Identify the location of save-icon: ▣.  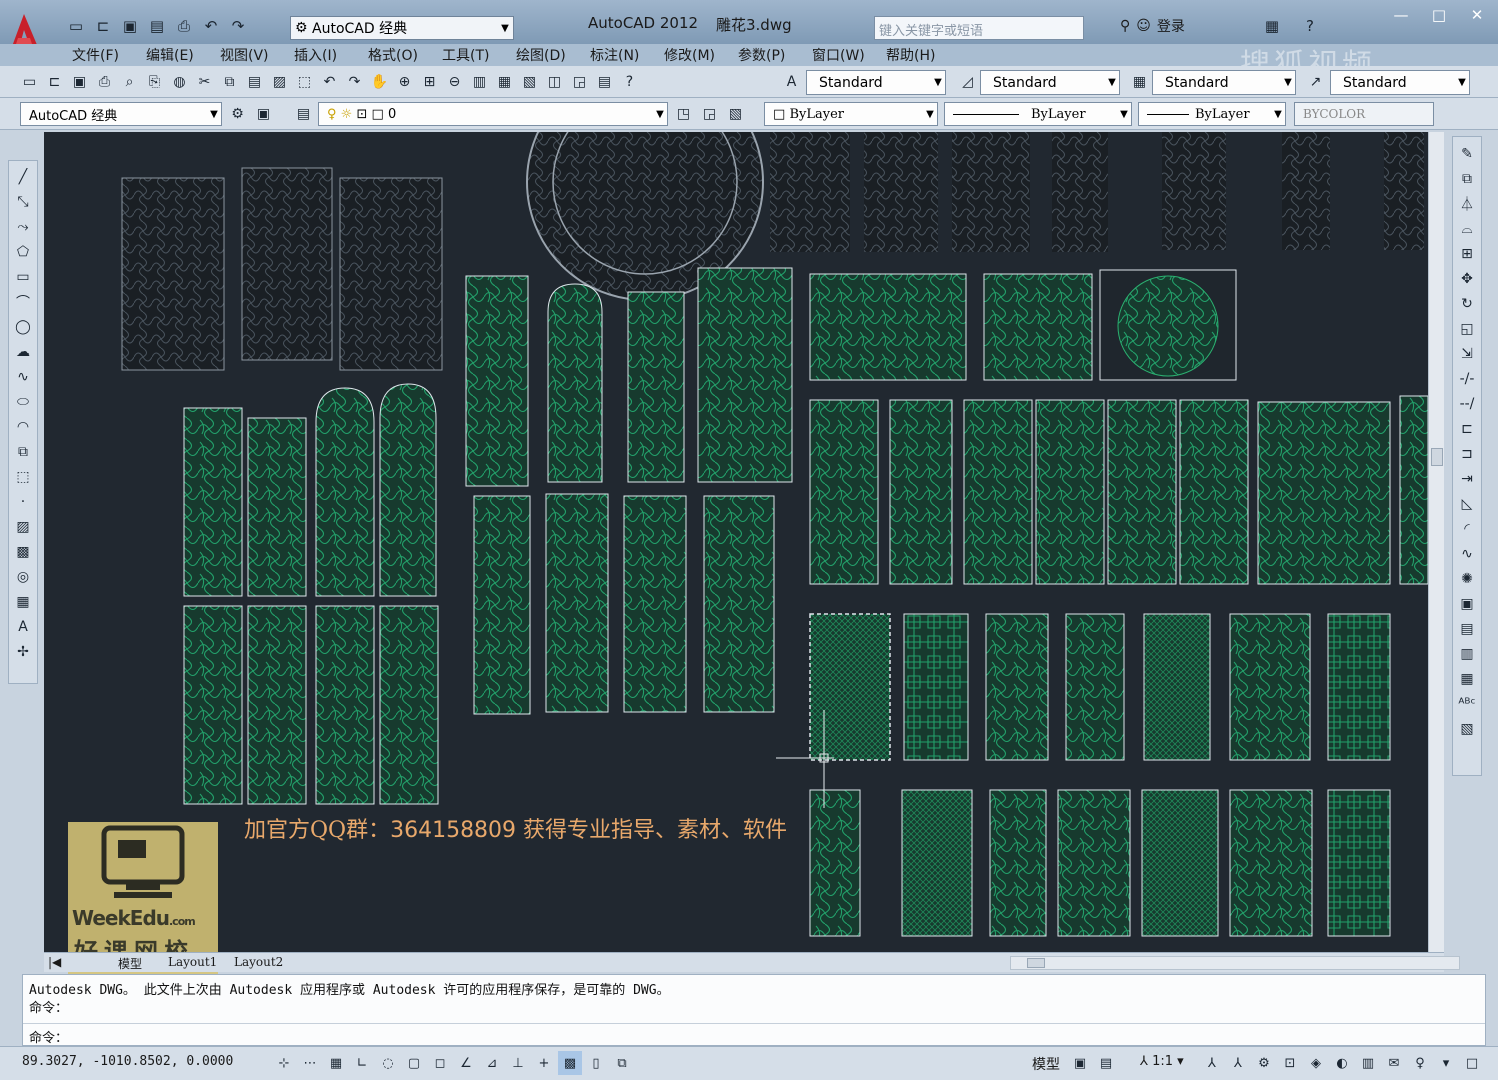
(130, 26).